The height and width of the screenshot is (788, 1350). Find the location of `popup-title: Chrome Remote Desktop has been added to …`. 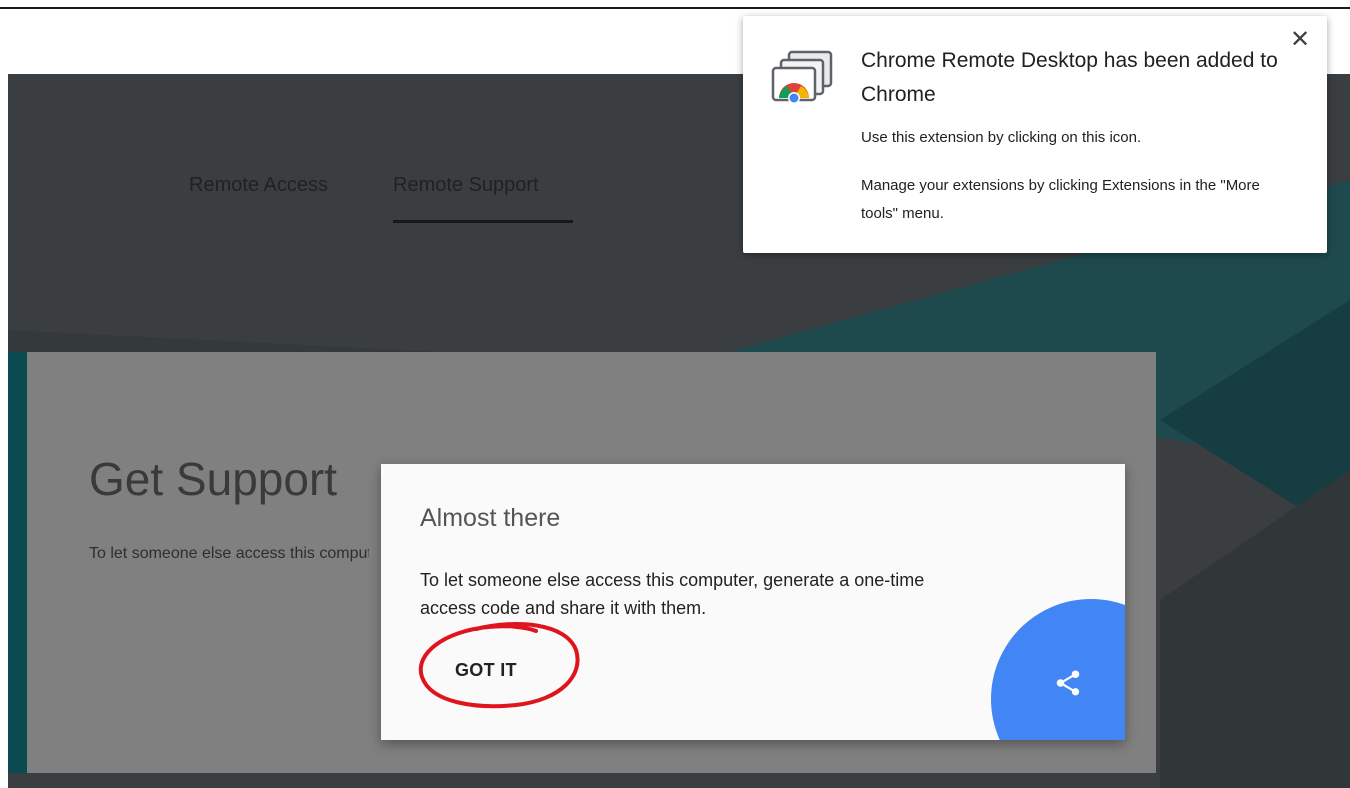

popup-title: Chrome Remote Desktop has been added to … is located at coordinates (1069, 77).